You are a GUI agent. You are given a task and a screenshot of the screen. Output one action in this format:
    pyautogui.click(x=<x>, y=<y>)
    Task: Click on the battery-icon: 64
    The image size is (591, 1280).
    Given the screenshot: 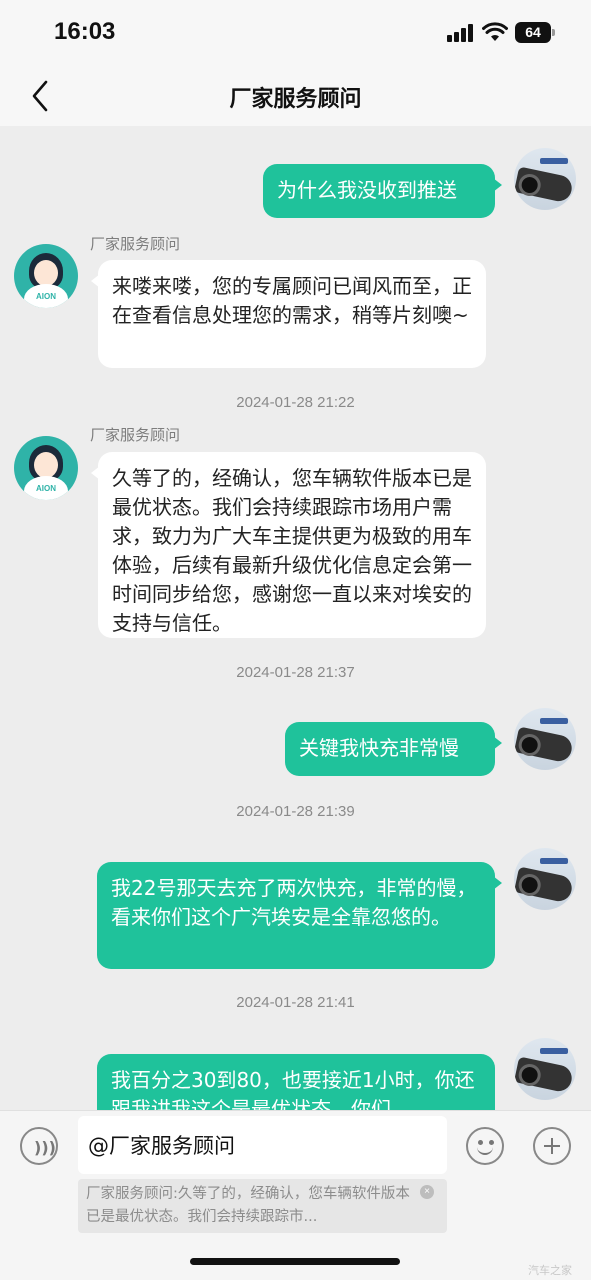 What is the action you would take?
    pyautogui.click(x=535, y=32)
    